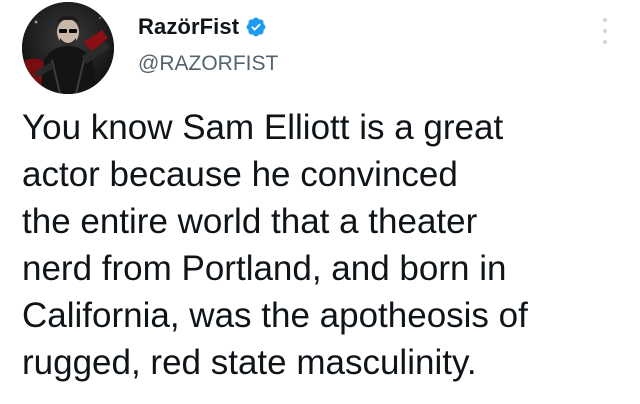 The height and width of the screenshot is (404, 640). I want to click on more-options-icon, so click(605, 31).